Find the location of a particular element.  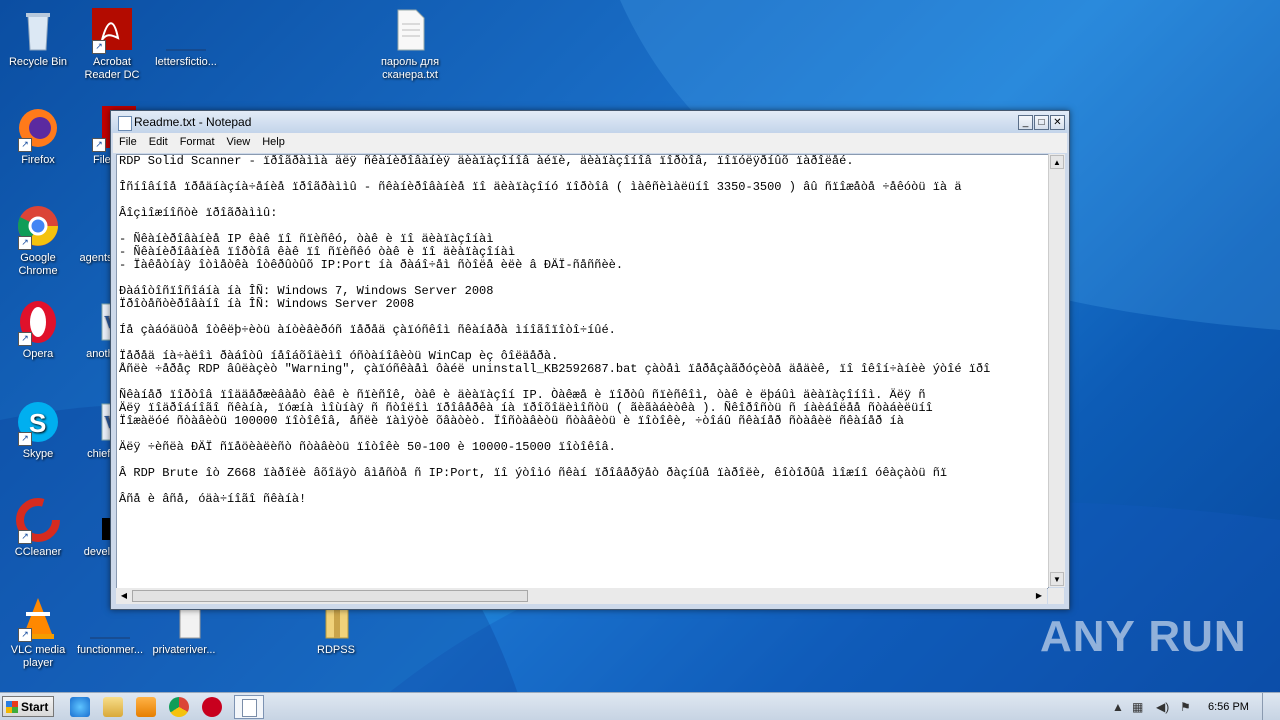

network-icon: ▦ is located at coordinates (1137, 707).